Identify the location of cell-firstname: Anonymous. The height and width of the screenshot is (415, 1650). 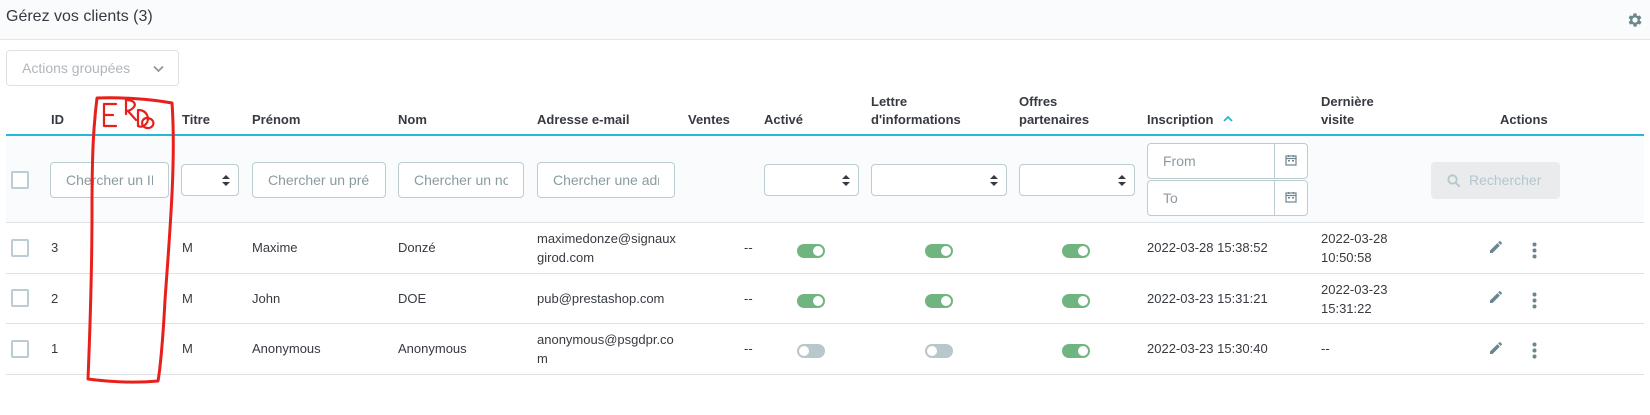
(286, 348).